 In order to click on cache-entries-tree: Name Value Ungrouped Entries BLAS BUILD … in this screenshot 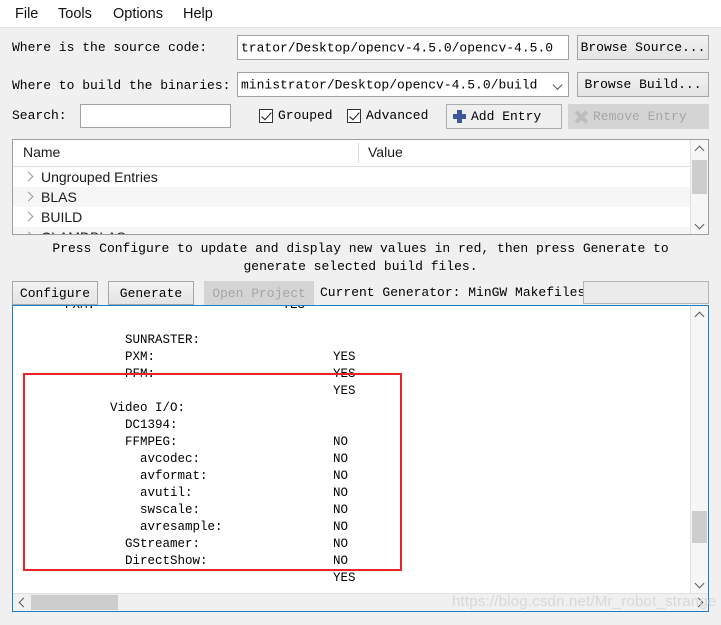, I will do `click(360, 187)`.